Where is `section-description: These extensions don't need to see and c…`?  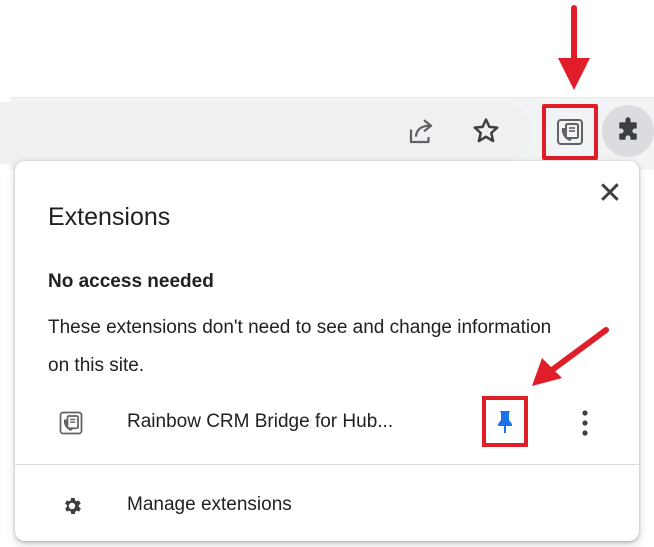 section-description: These extensions don't need to see and c… is located at coordinates (300, 346).